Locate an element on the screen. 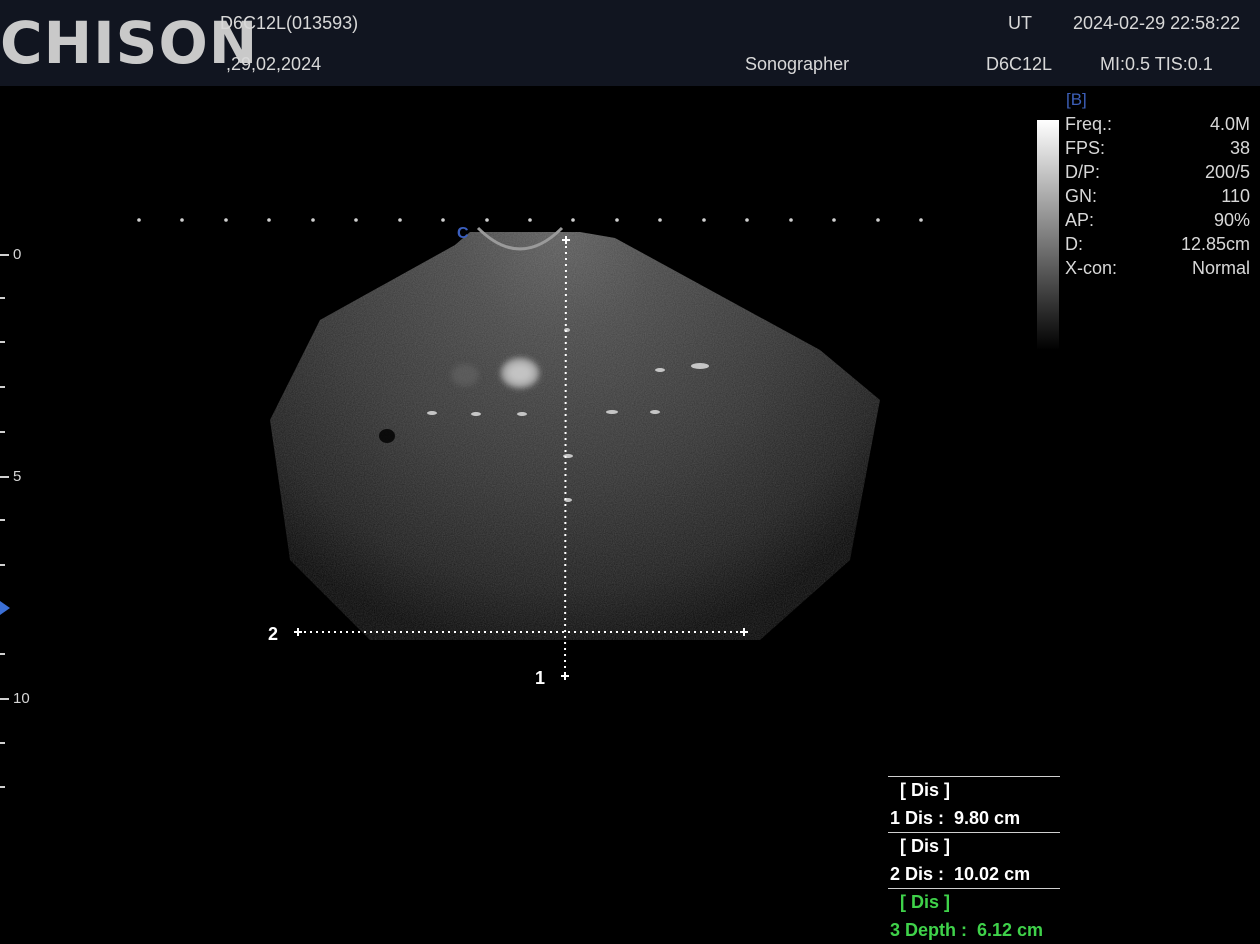 Image resolution: width=1260 pixels, height=944 pixels. reference-dotted-line is located at coordinates (530, 220).